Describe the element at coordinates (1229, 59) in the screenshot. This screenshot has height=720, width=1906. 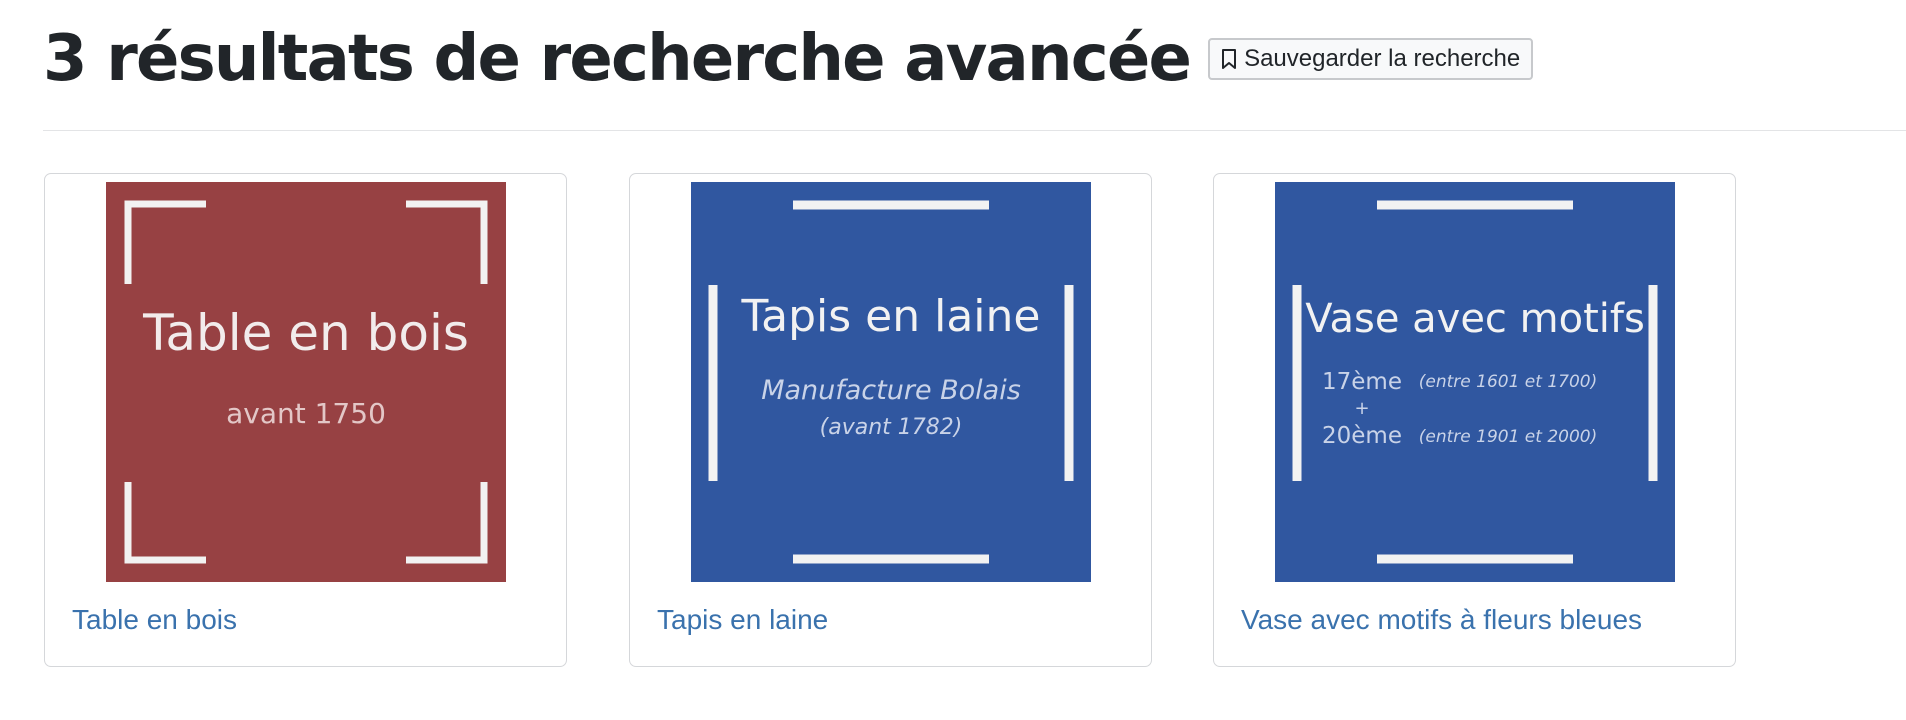
I see `bookmark-icon` at that location.